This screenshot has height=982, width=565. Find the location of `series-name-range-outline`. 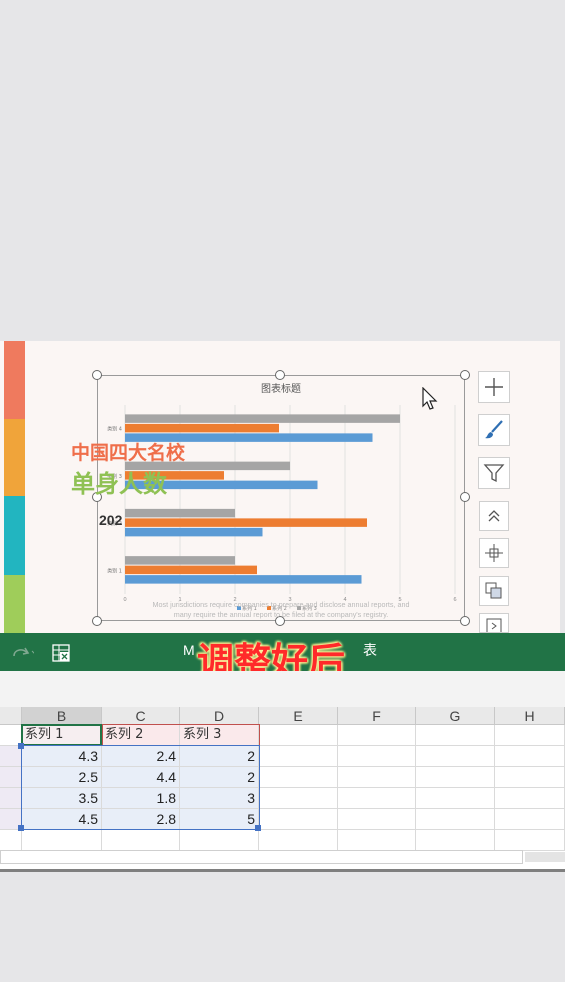

series-name-range-outline is located at coordinates (181, 735).